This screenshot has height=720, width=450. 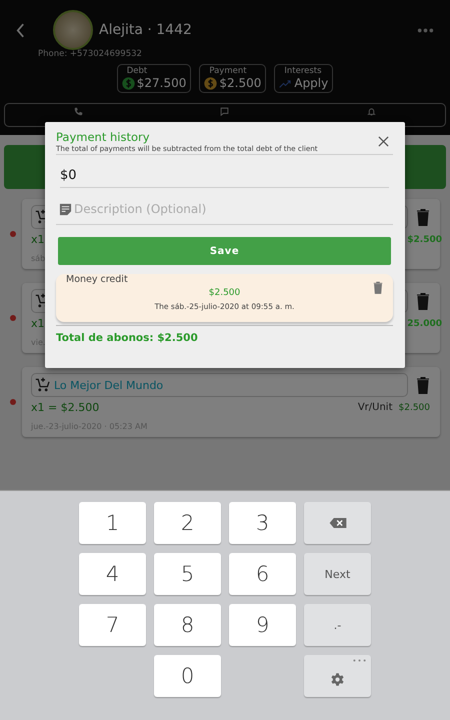 I want to click on keyboard-key: 6, so click(x=262, y=574).